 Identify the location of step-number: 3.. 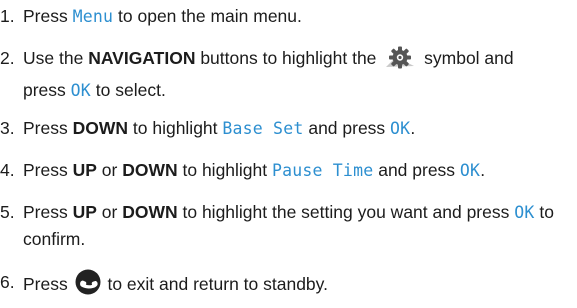
(7, 128).